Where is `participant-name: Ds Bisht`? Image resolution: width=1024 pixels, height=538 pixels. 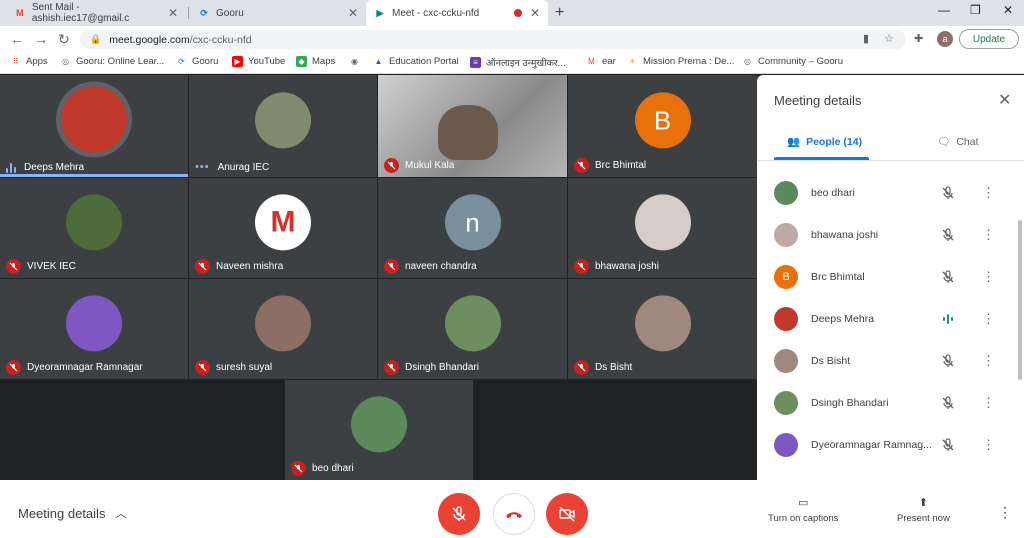
participant-name: Ds Bisht is located at coordinates (614, 367).